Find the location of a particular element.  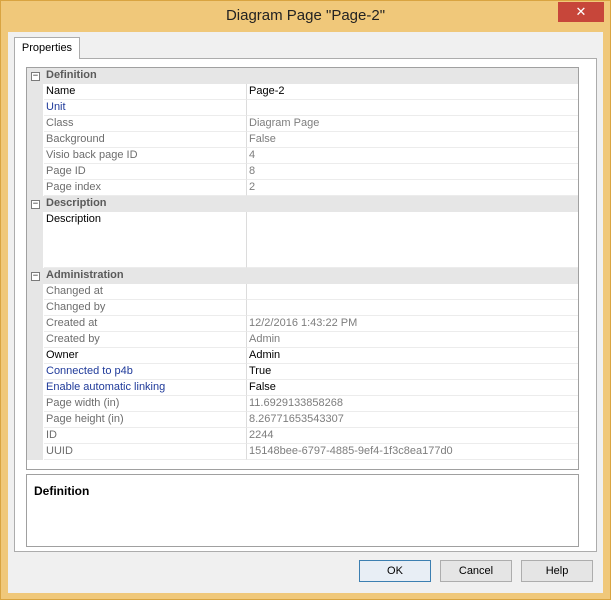

property-row-page-height: Page height (in) 8.26771653543307 is located at coordinates (302, 420).